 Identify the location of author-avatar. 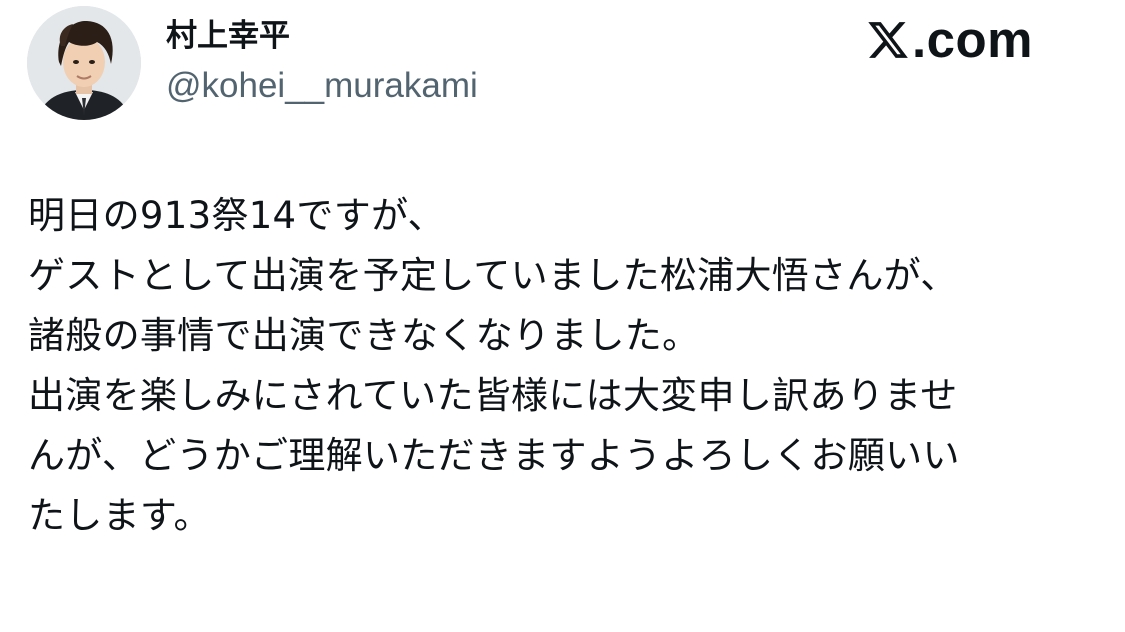
(84, 63).